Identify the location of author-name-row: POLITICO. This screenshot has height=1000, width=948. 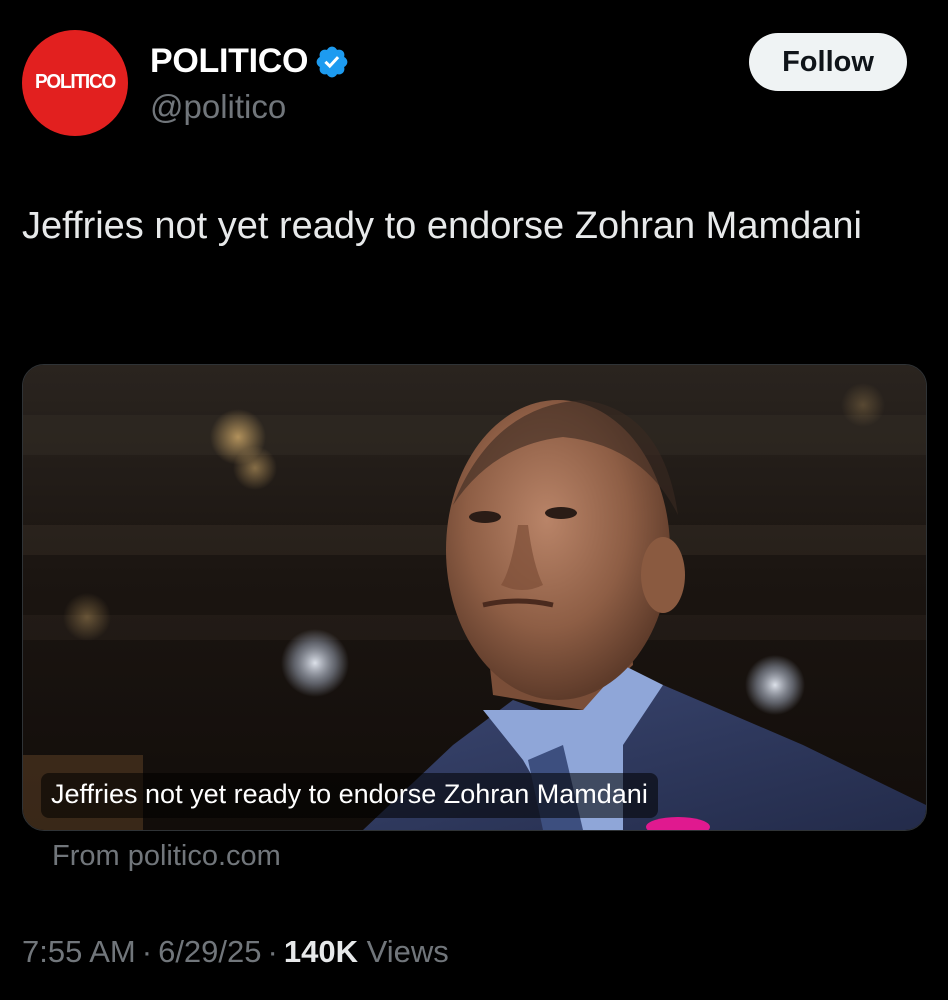
(250, 61).